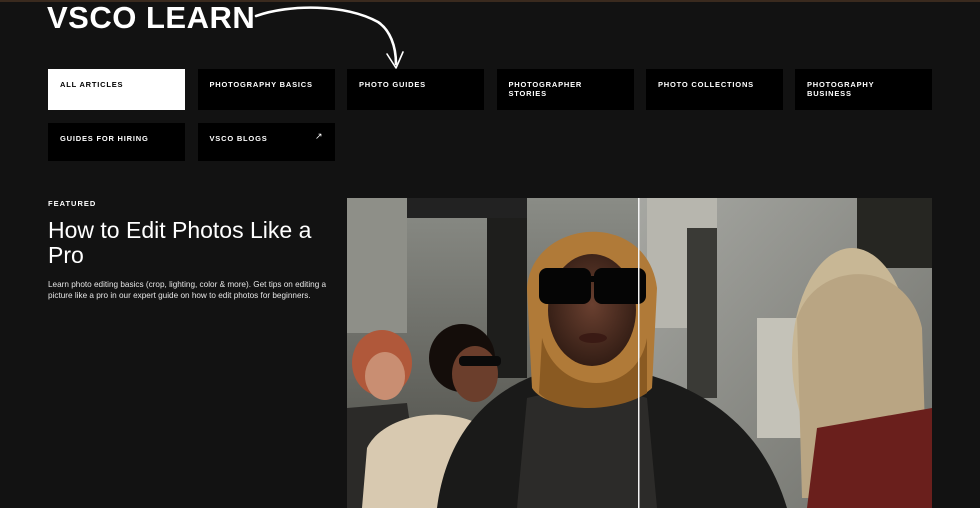 The width and height of the screenshot is (980, 508). What do you see at coordinates (318, 136) in the screenshot?
I see `external-link-icon: ↗` at bounding box center [318, 136].